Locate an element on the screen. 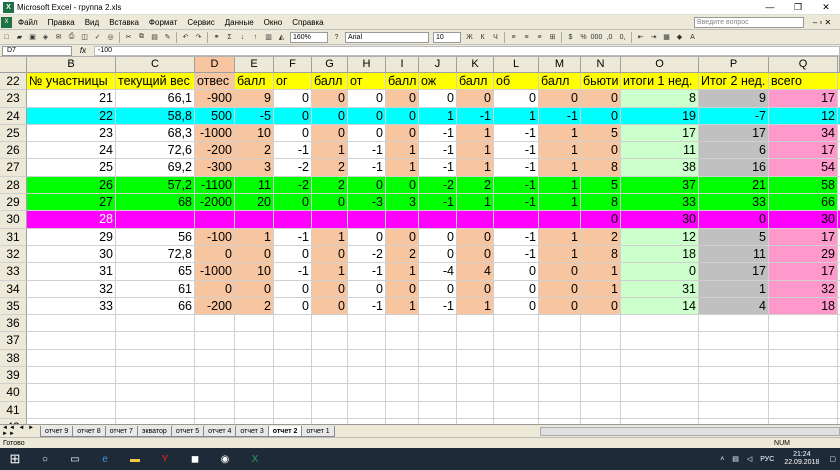  new-icon: □ is located at coordinates (6, 37).